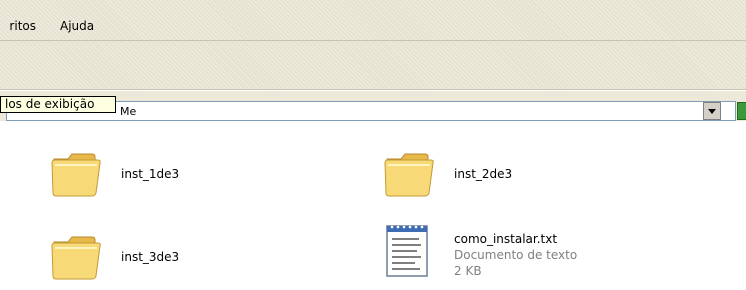 The width and height of the screenshot is (746, 290). Describe the element at coordinates (741, 111) in the screenshot. I see `go-button` at that location.